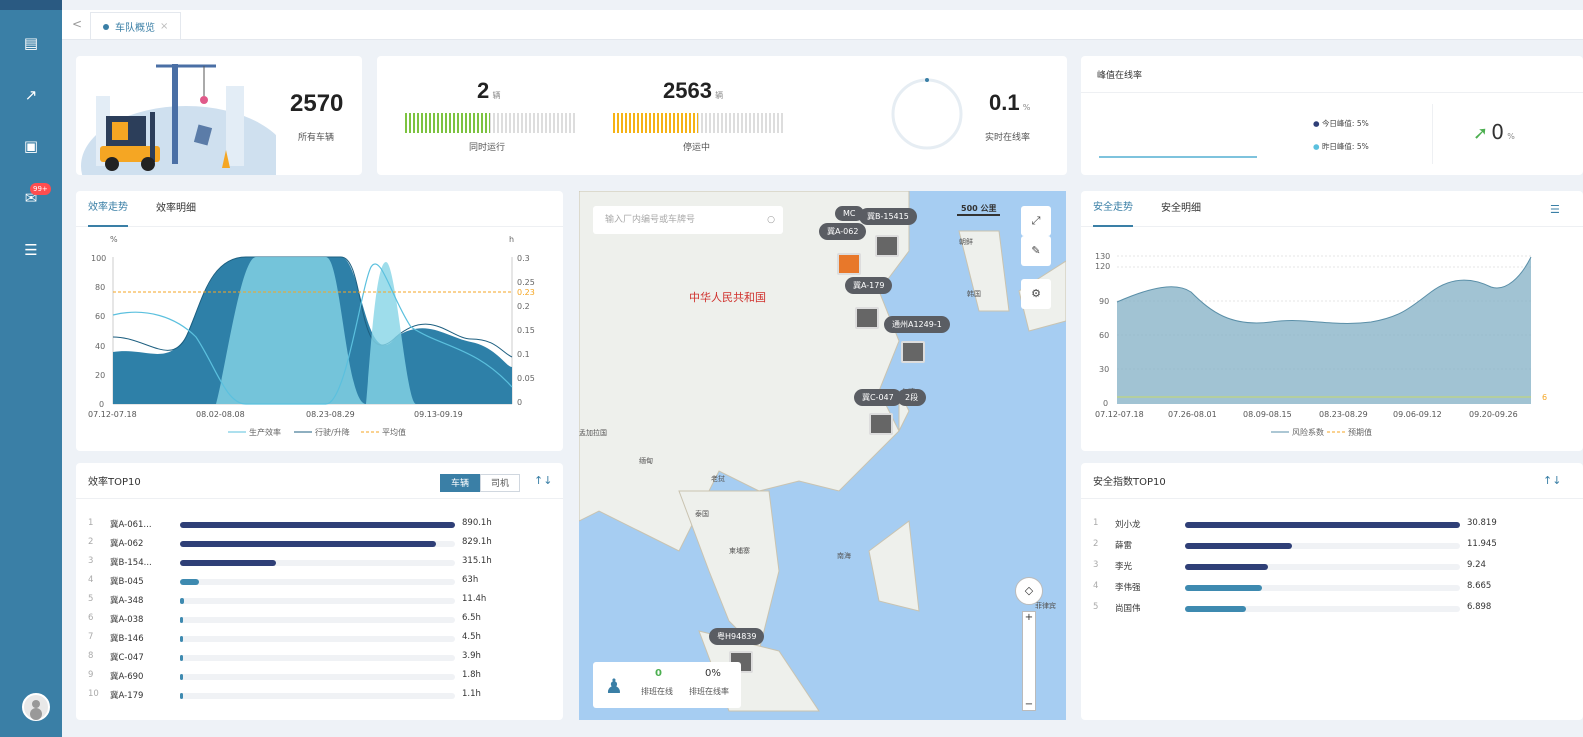  What do you see at coordinates (91, 637) in the screenshot?
I see `rank-index: 7` at bounding box center [91, 637].